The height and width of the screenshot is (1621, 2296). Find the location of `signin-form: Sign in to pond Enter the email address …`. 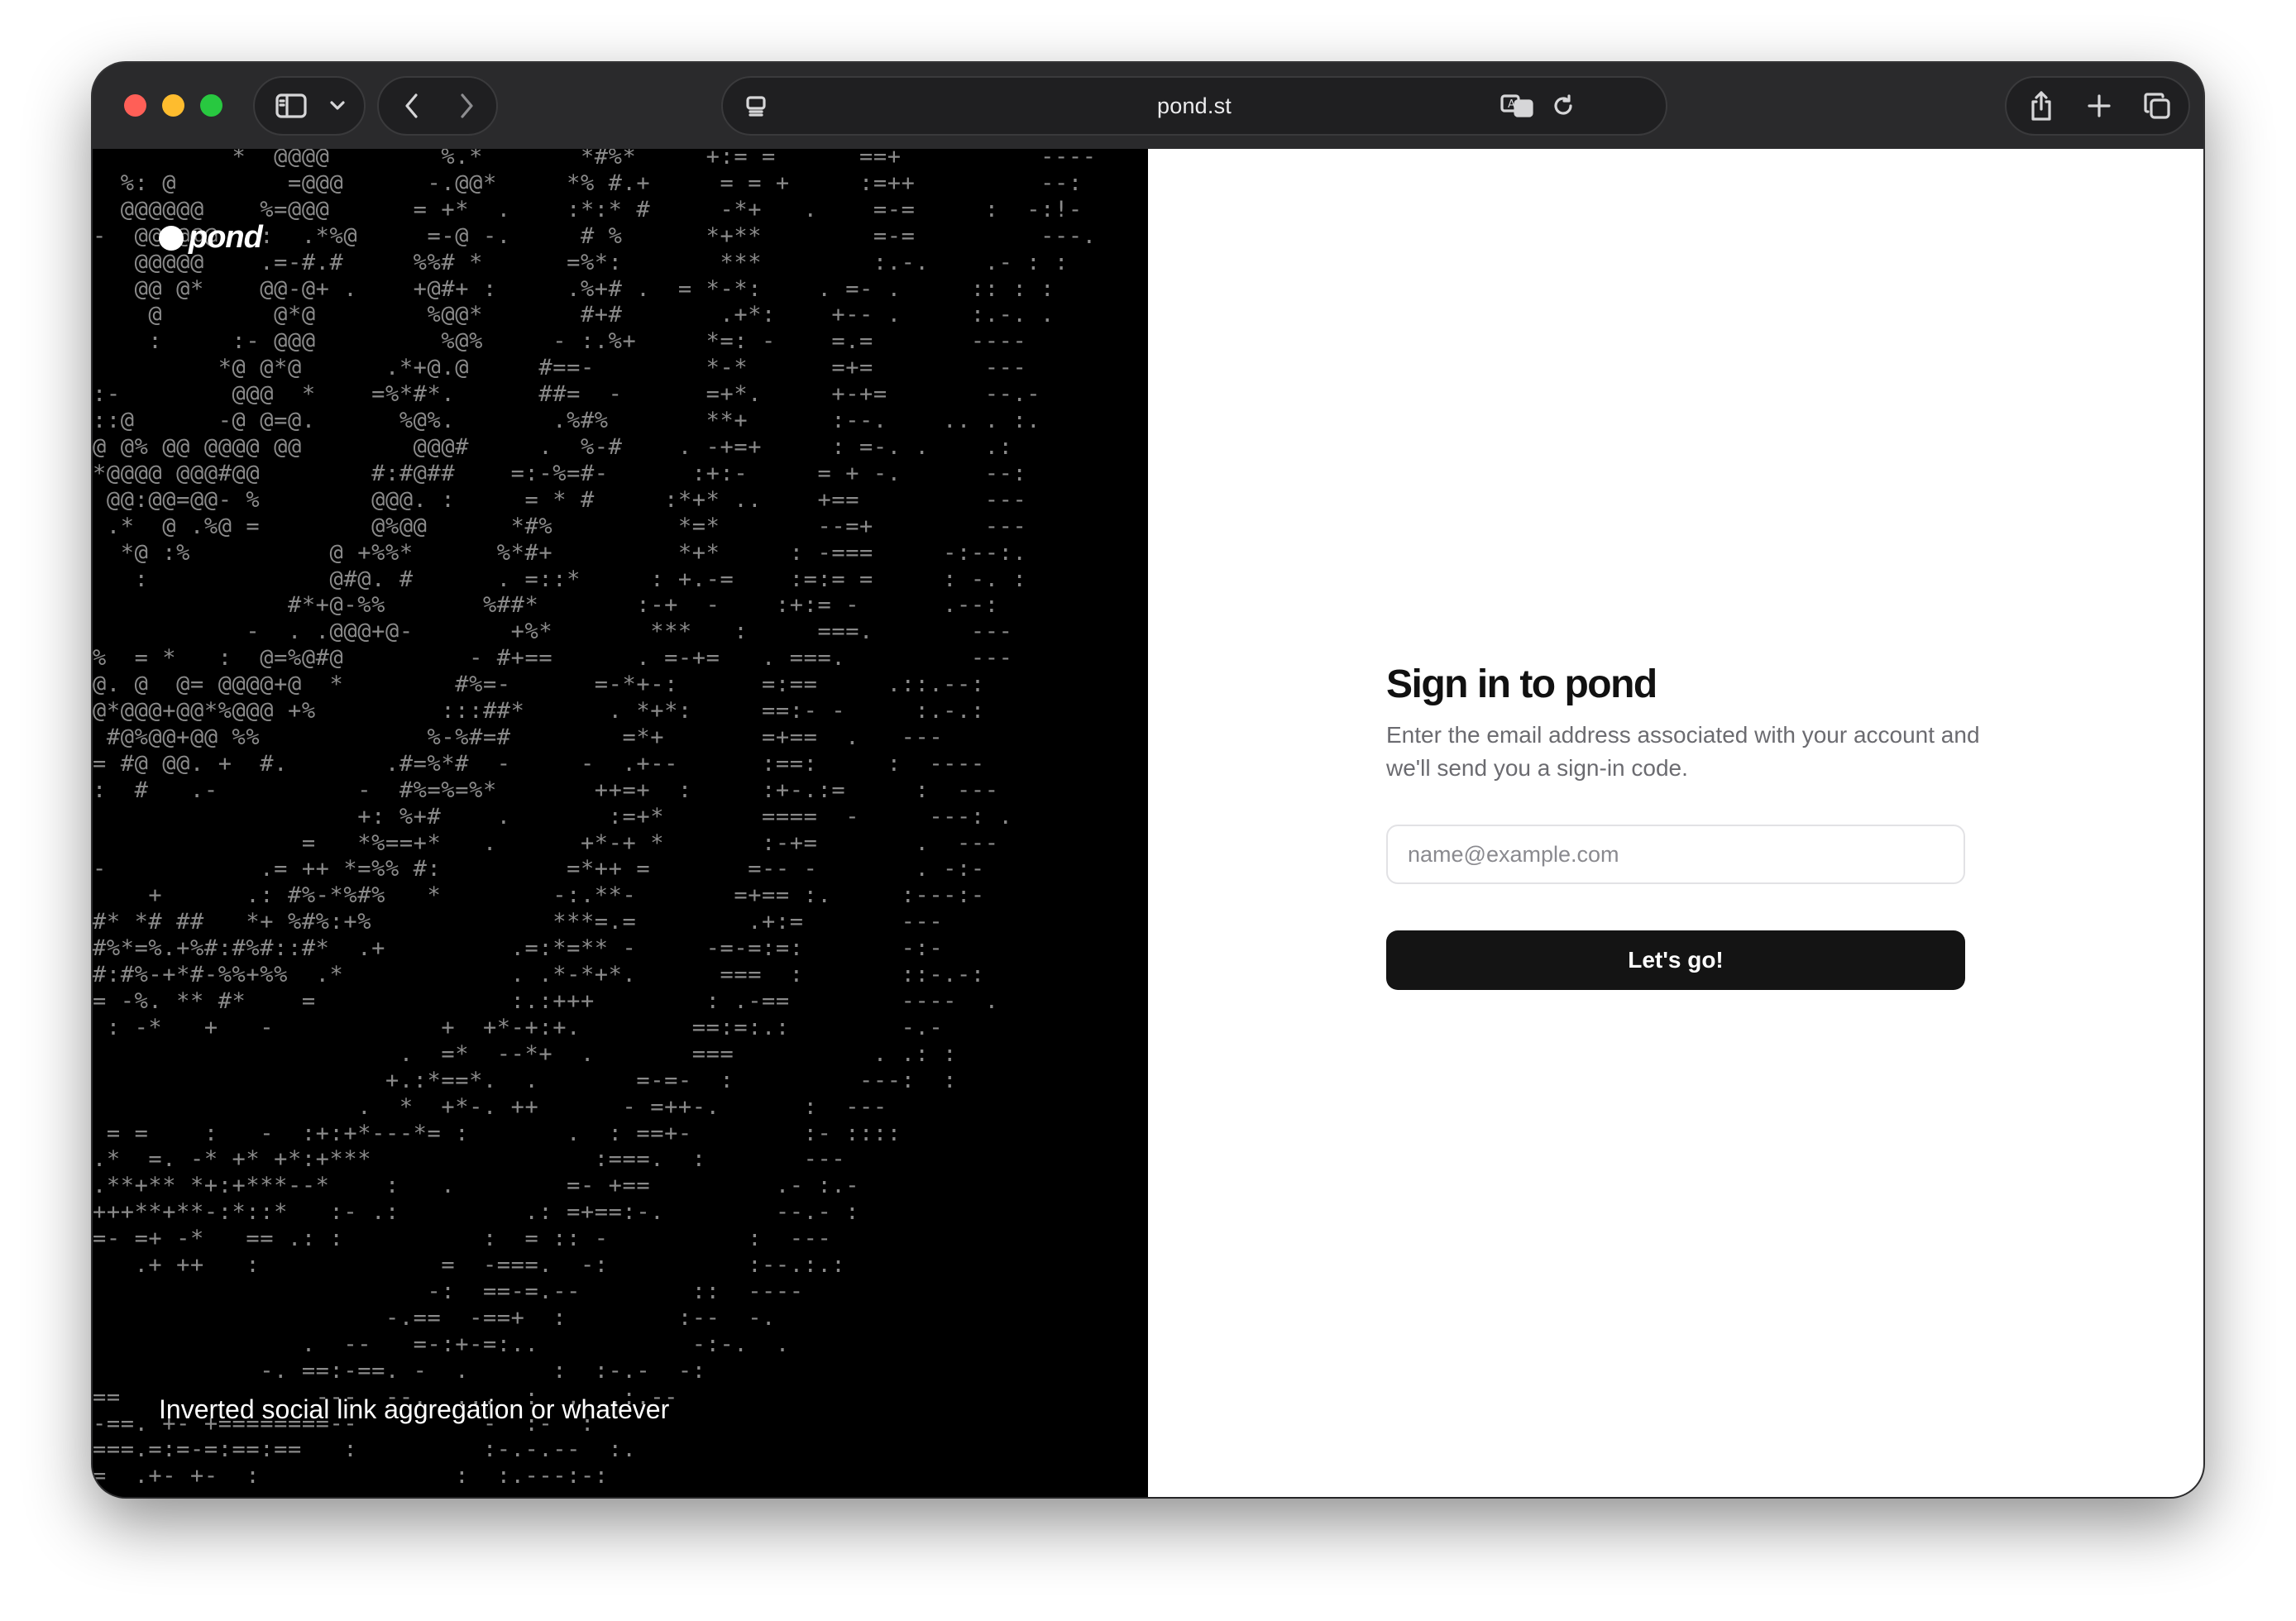

signin-form: Sign in to pond Enter the email address … is located at coordinates (1683, 826).